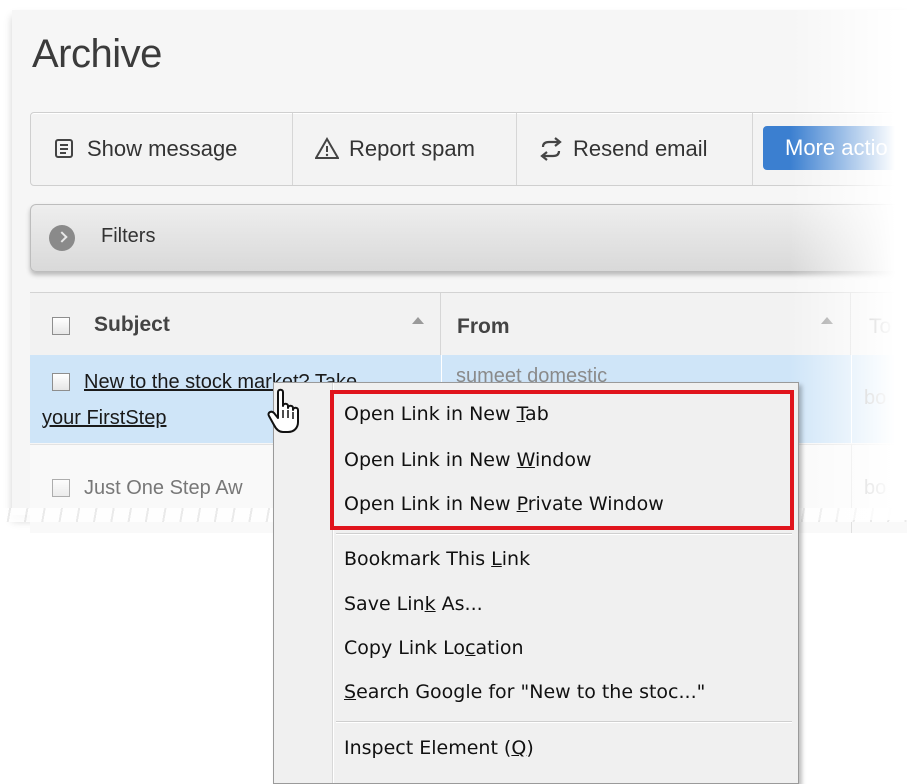 The image size is (907, 784). What do you see at coordinates (235, 324) in the screenshot?
I see `subject-column-header: Subject` at bounding box center [235, 324].